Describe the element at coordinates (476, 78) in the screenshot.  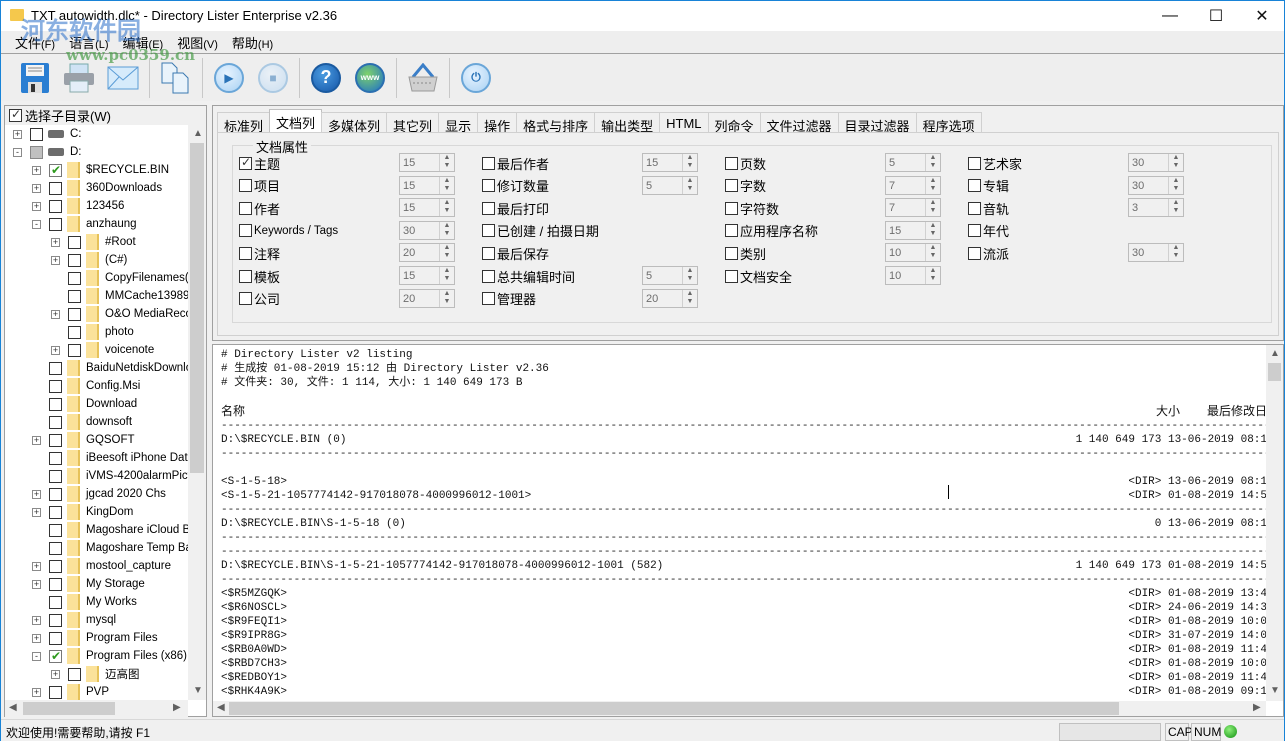
I see `exit-button: ⏻` at that location.